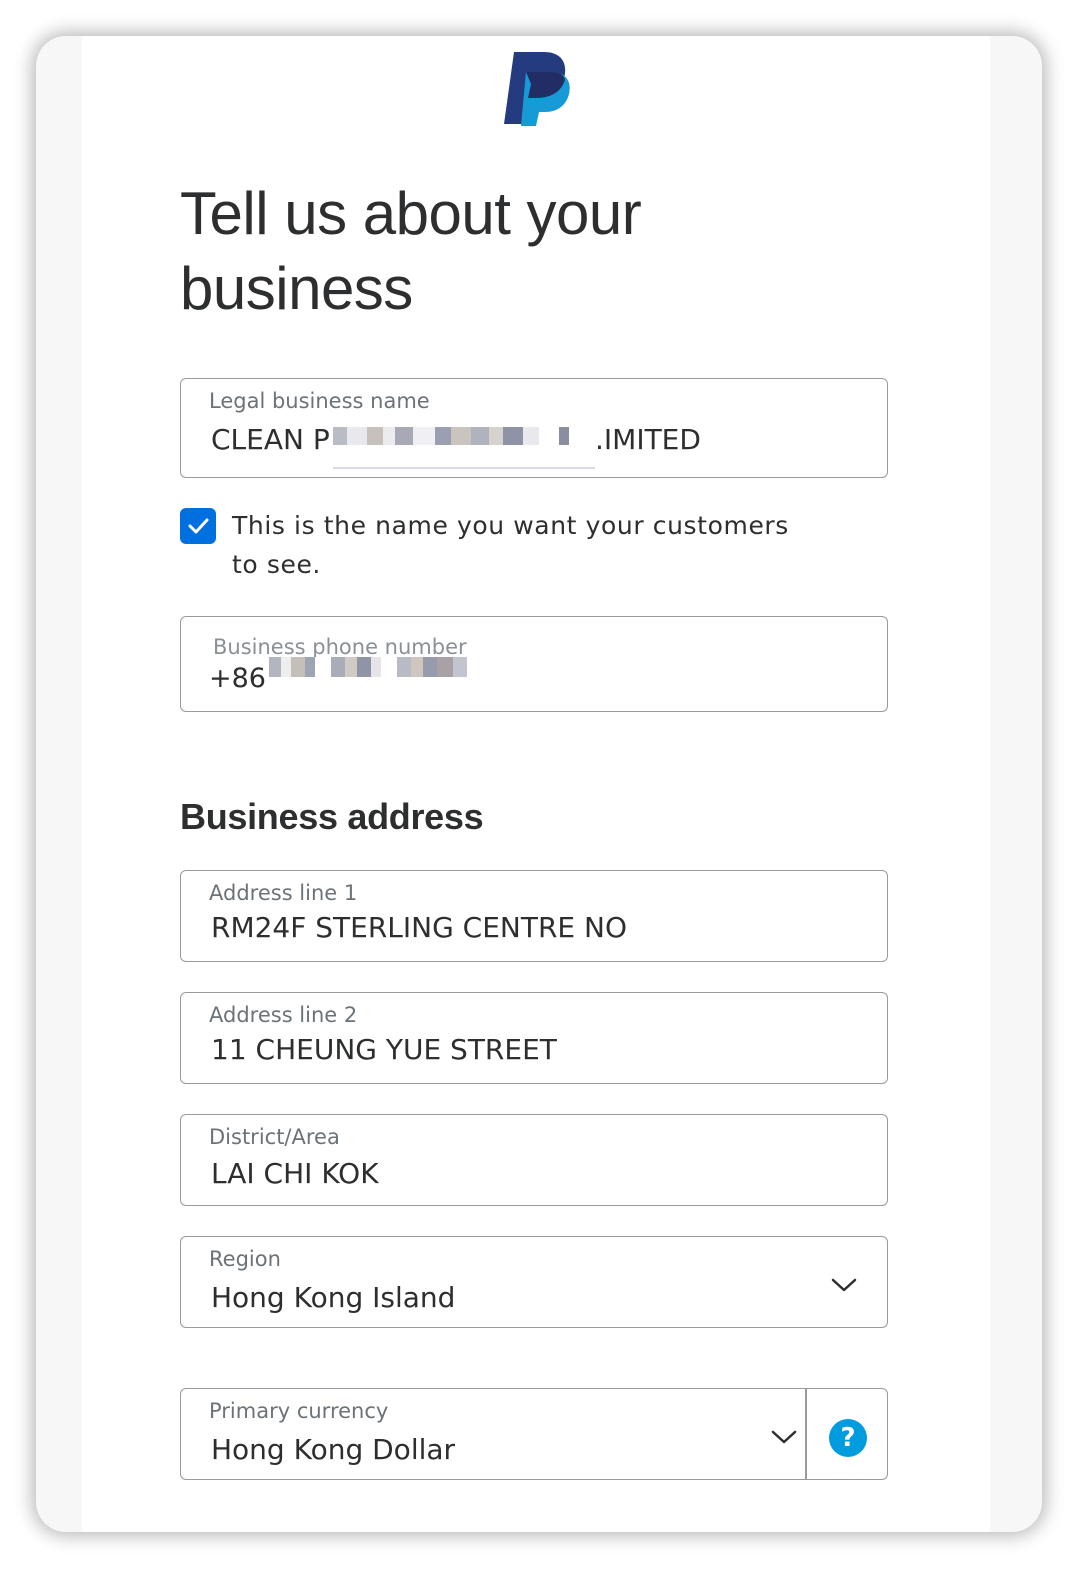 This screenshot has width=1092, height=1588. What do you see at coordinates (299, 1411) in the screenshot?
I see `primary-currency-label: Primary currency` at bounding box center [299, 1411].